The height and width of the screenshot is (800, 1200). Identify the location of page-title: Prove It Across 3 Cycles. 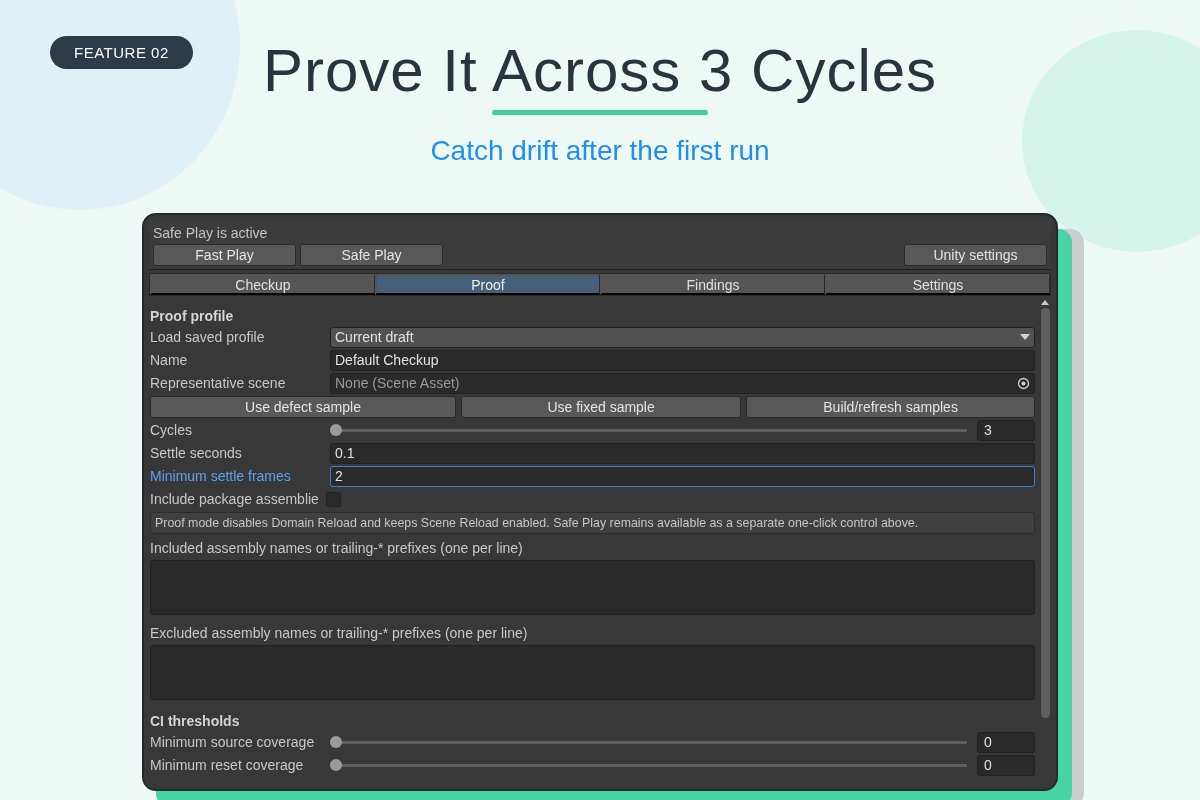
(600, 71).